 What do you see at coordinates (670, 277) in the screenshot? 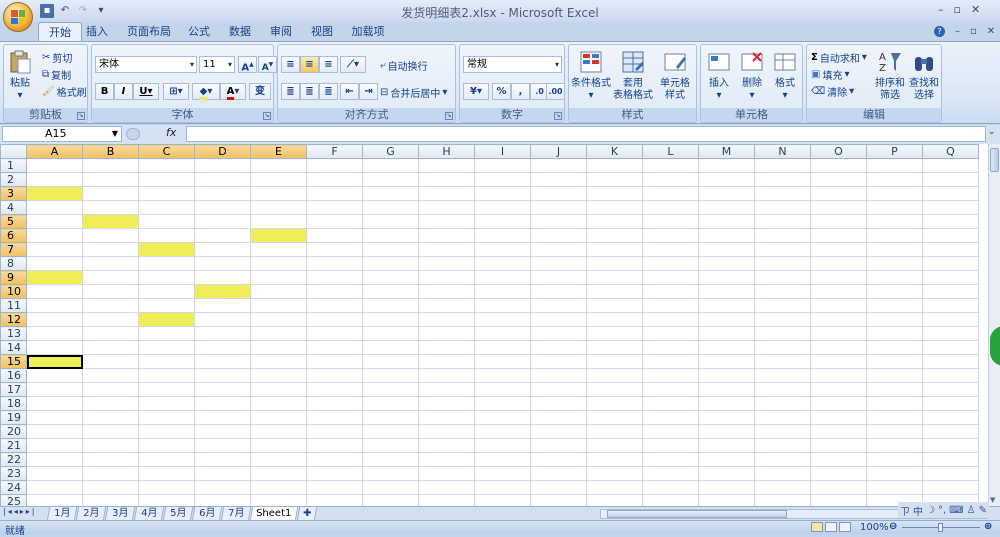
I see `cell-l9` at bounding box center [670, 277].